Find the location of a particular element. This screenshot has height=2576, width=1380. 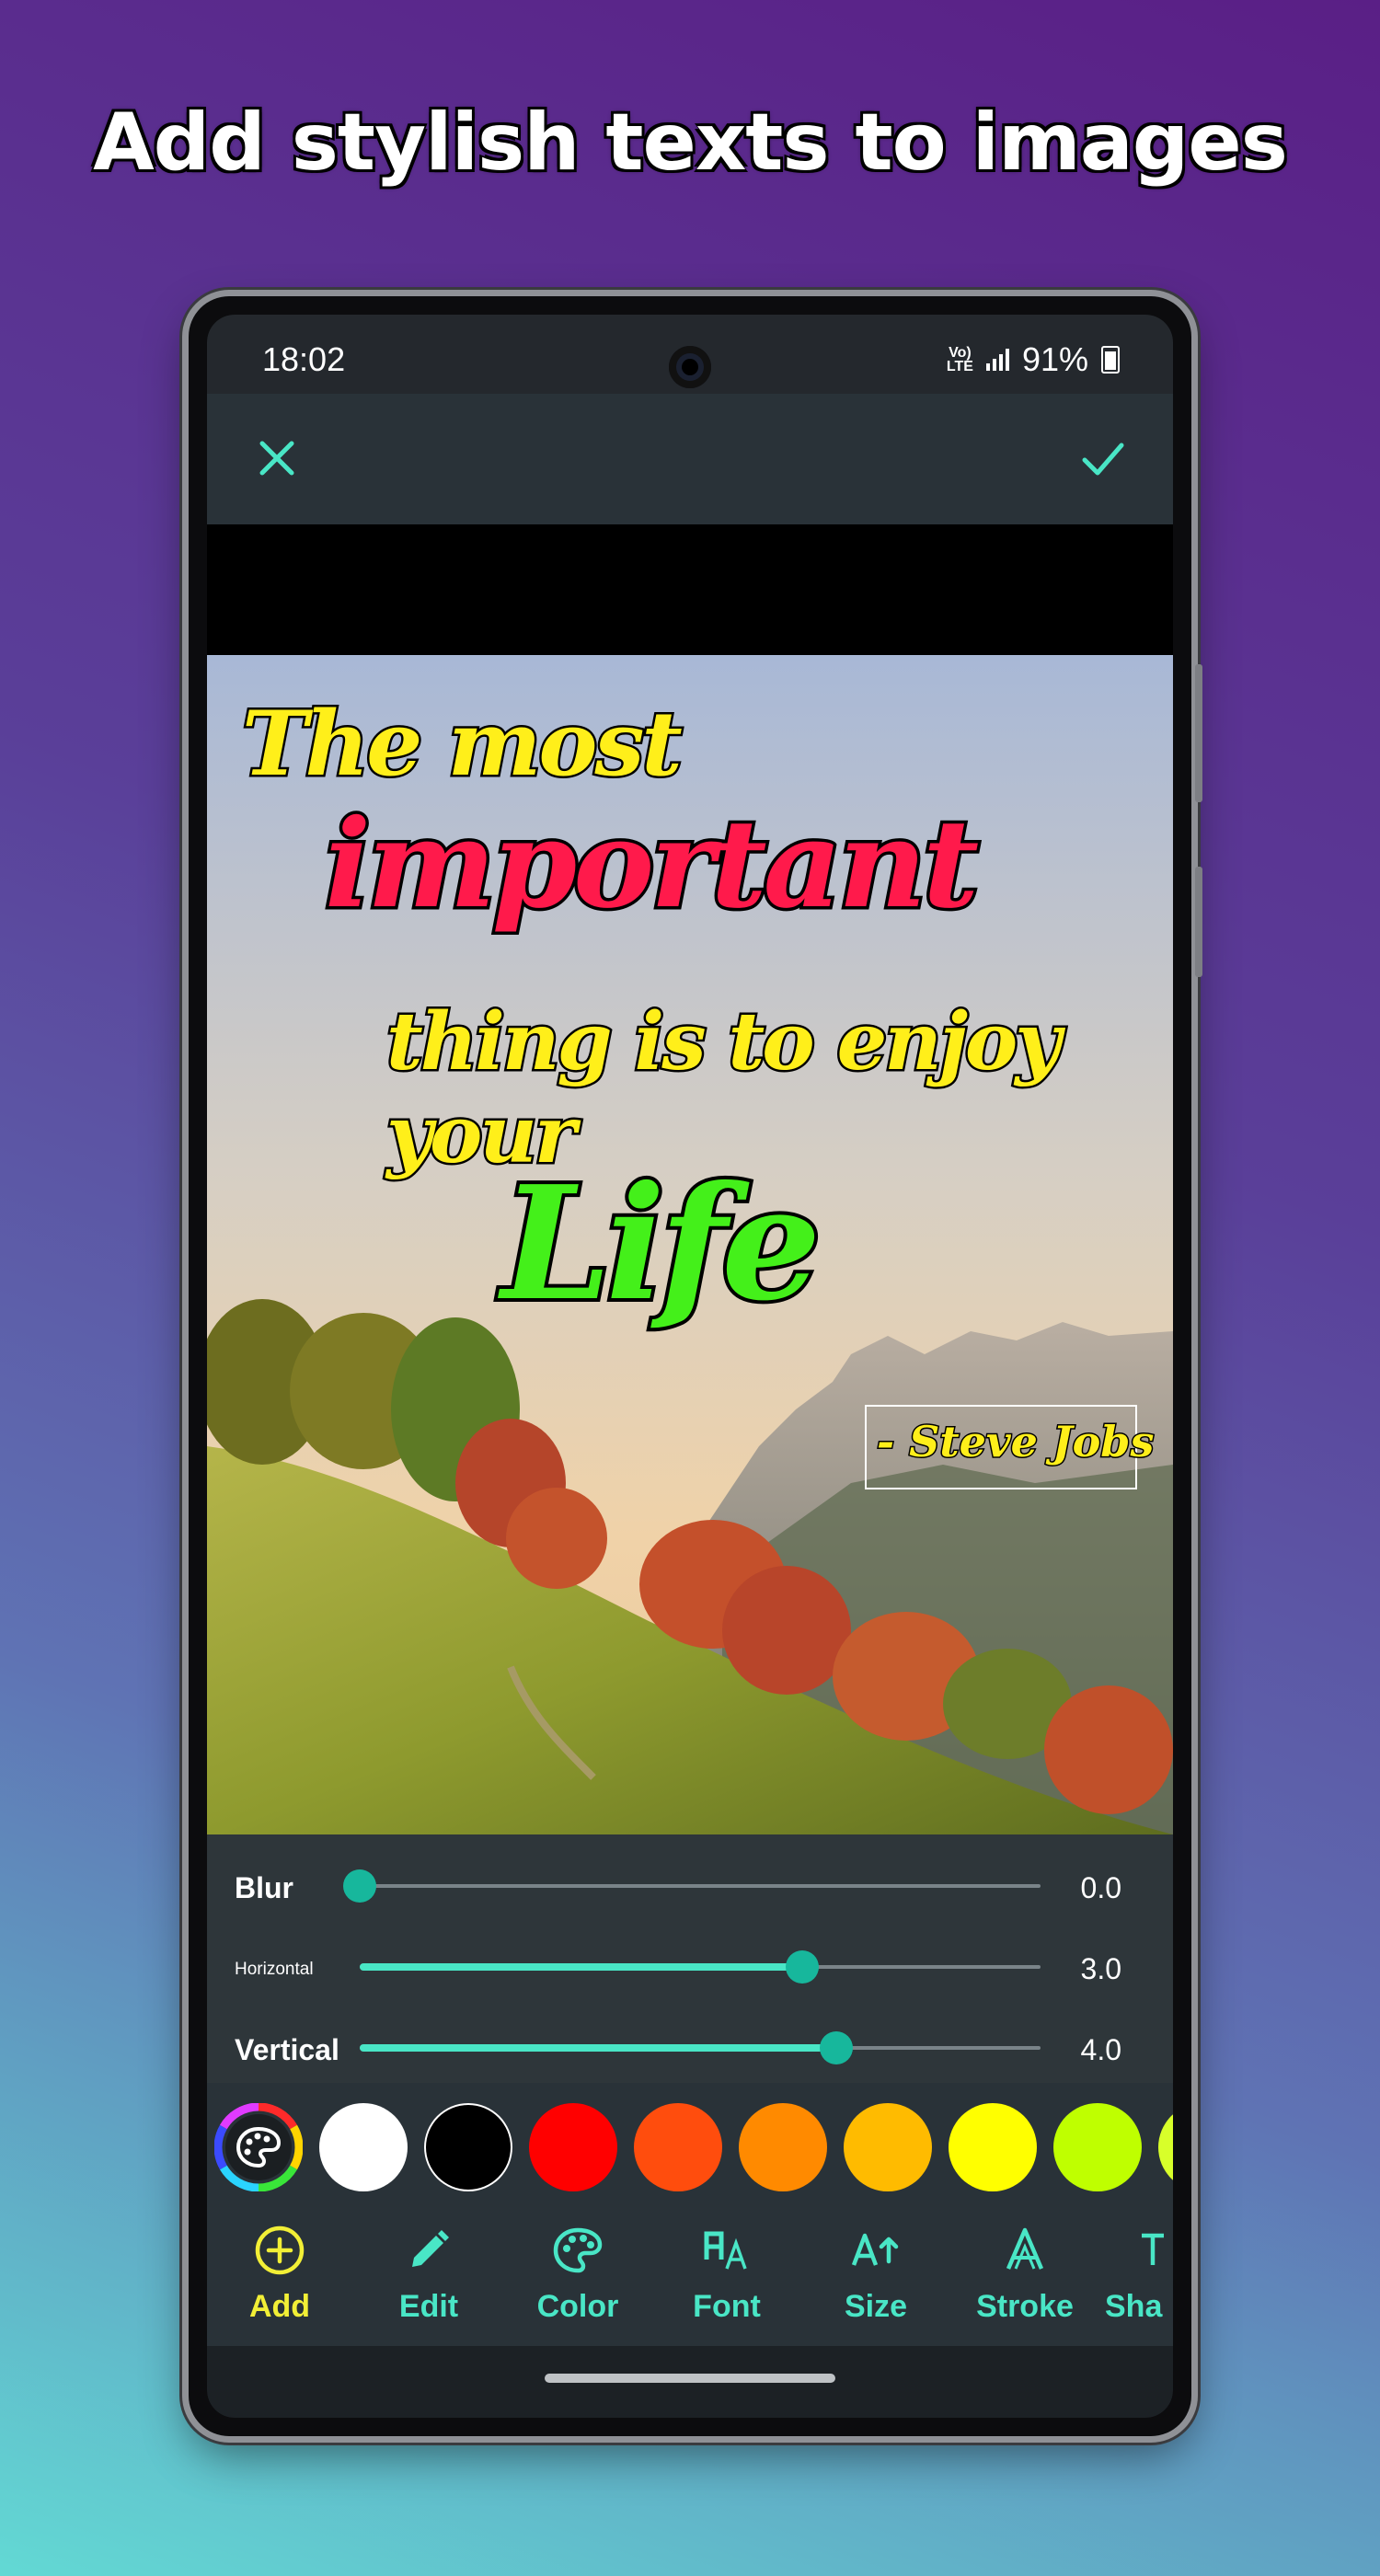

slider-blur: Blur 0.0 is located at coordinates (690, 1886).